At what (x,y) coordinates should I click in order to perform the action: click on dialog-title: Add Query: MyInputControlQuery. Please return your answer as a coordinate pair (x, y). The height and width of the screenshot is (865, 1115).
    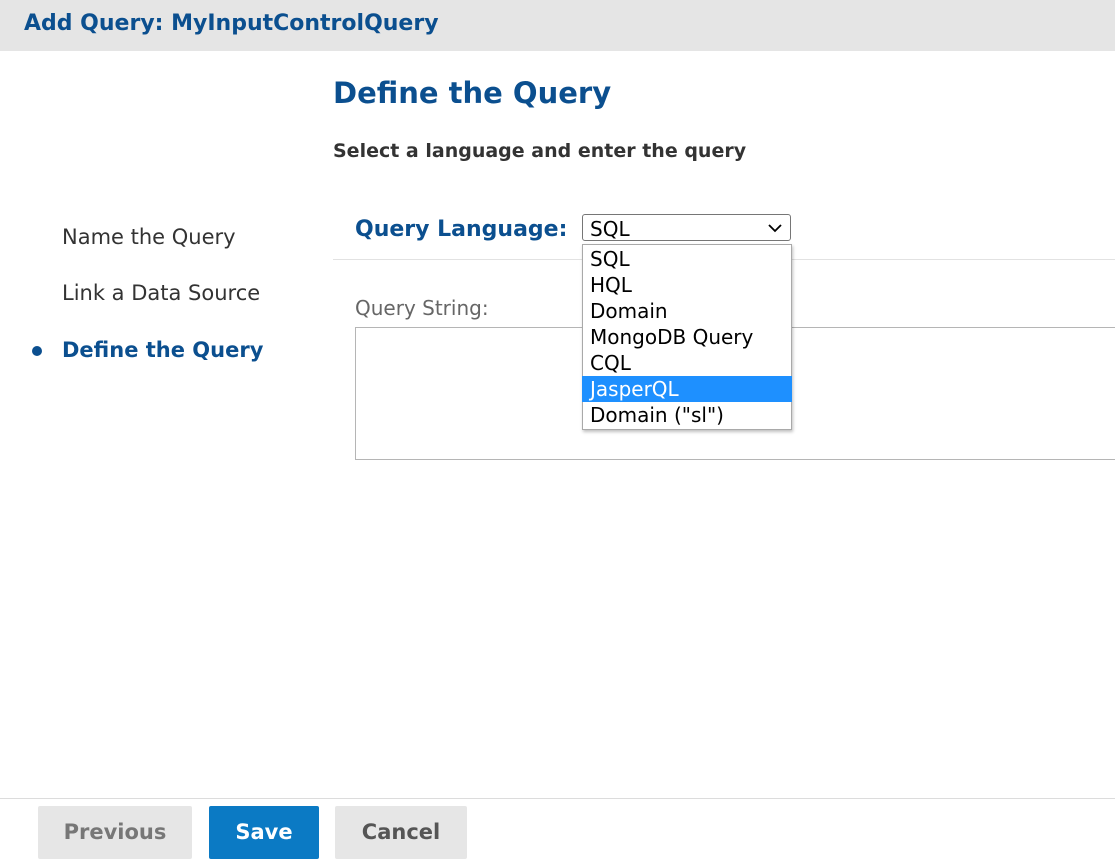
    Looking at the image, I should click on (231, 23).